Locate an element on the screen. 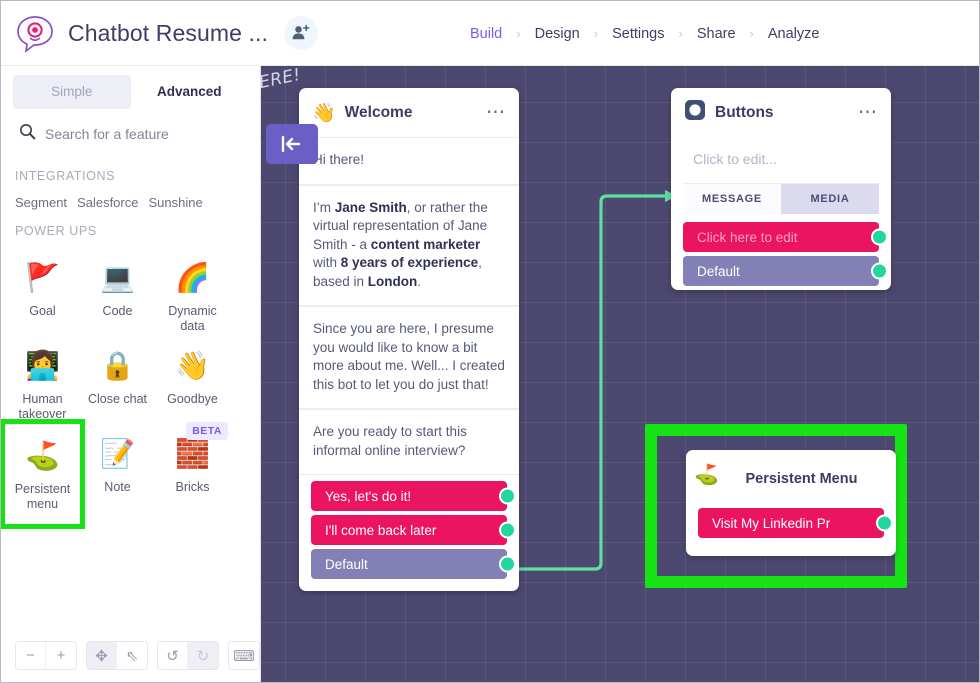  card-header: 👋 Welcome ⋯ is located at coordinates (409, 112).